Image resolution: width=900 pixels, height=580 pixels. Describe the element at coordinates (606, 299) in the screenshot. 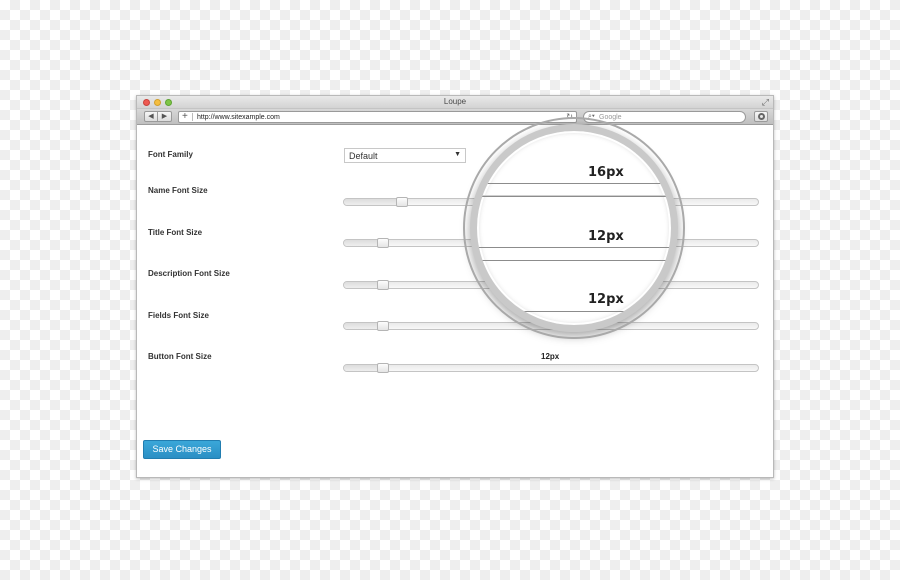

I see `loupe-description-font-size-value: 12px` at that location.